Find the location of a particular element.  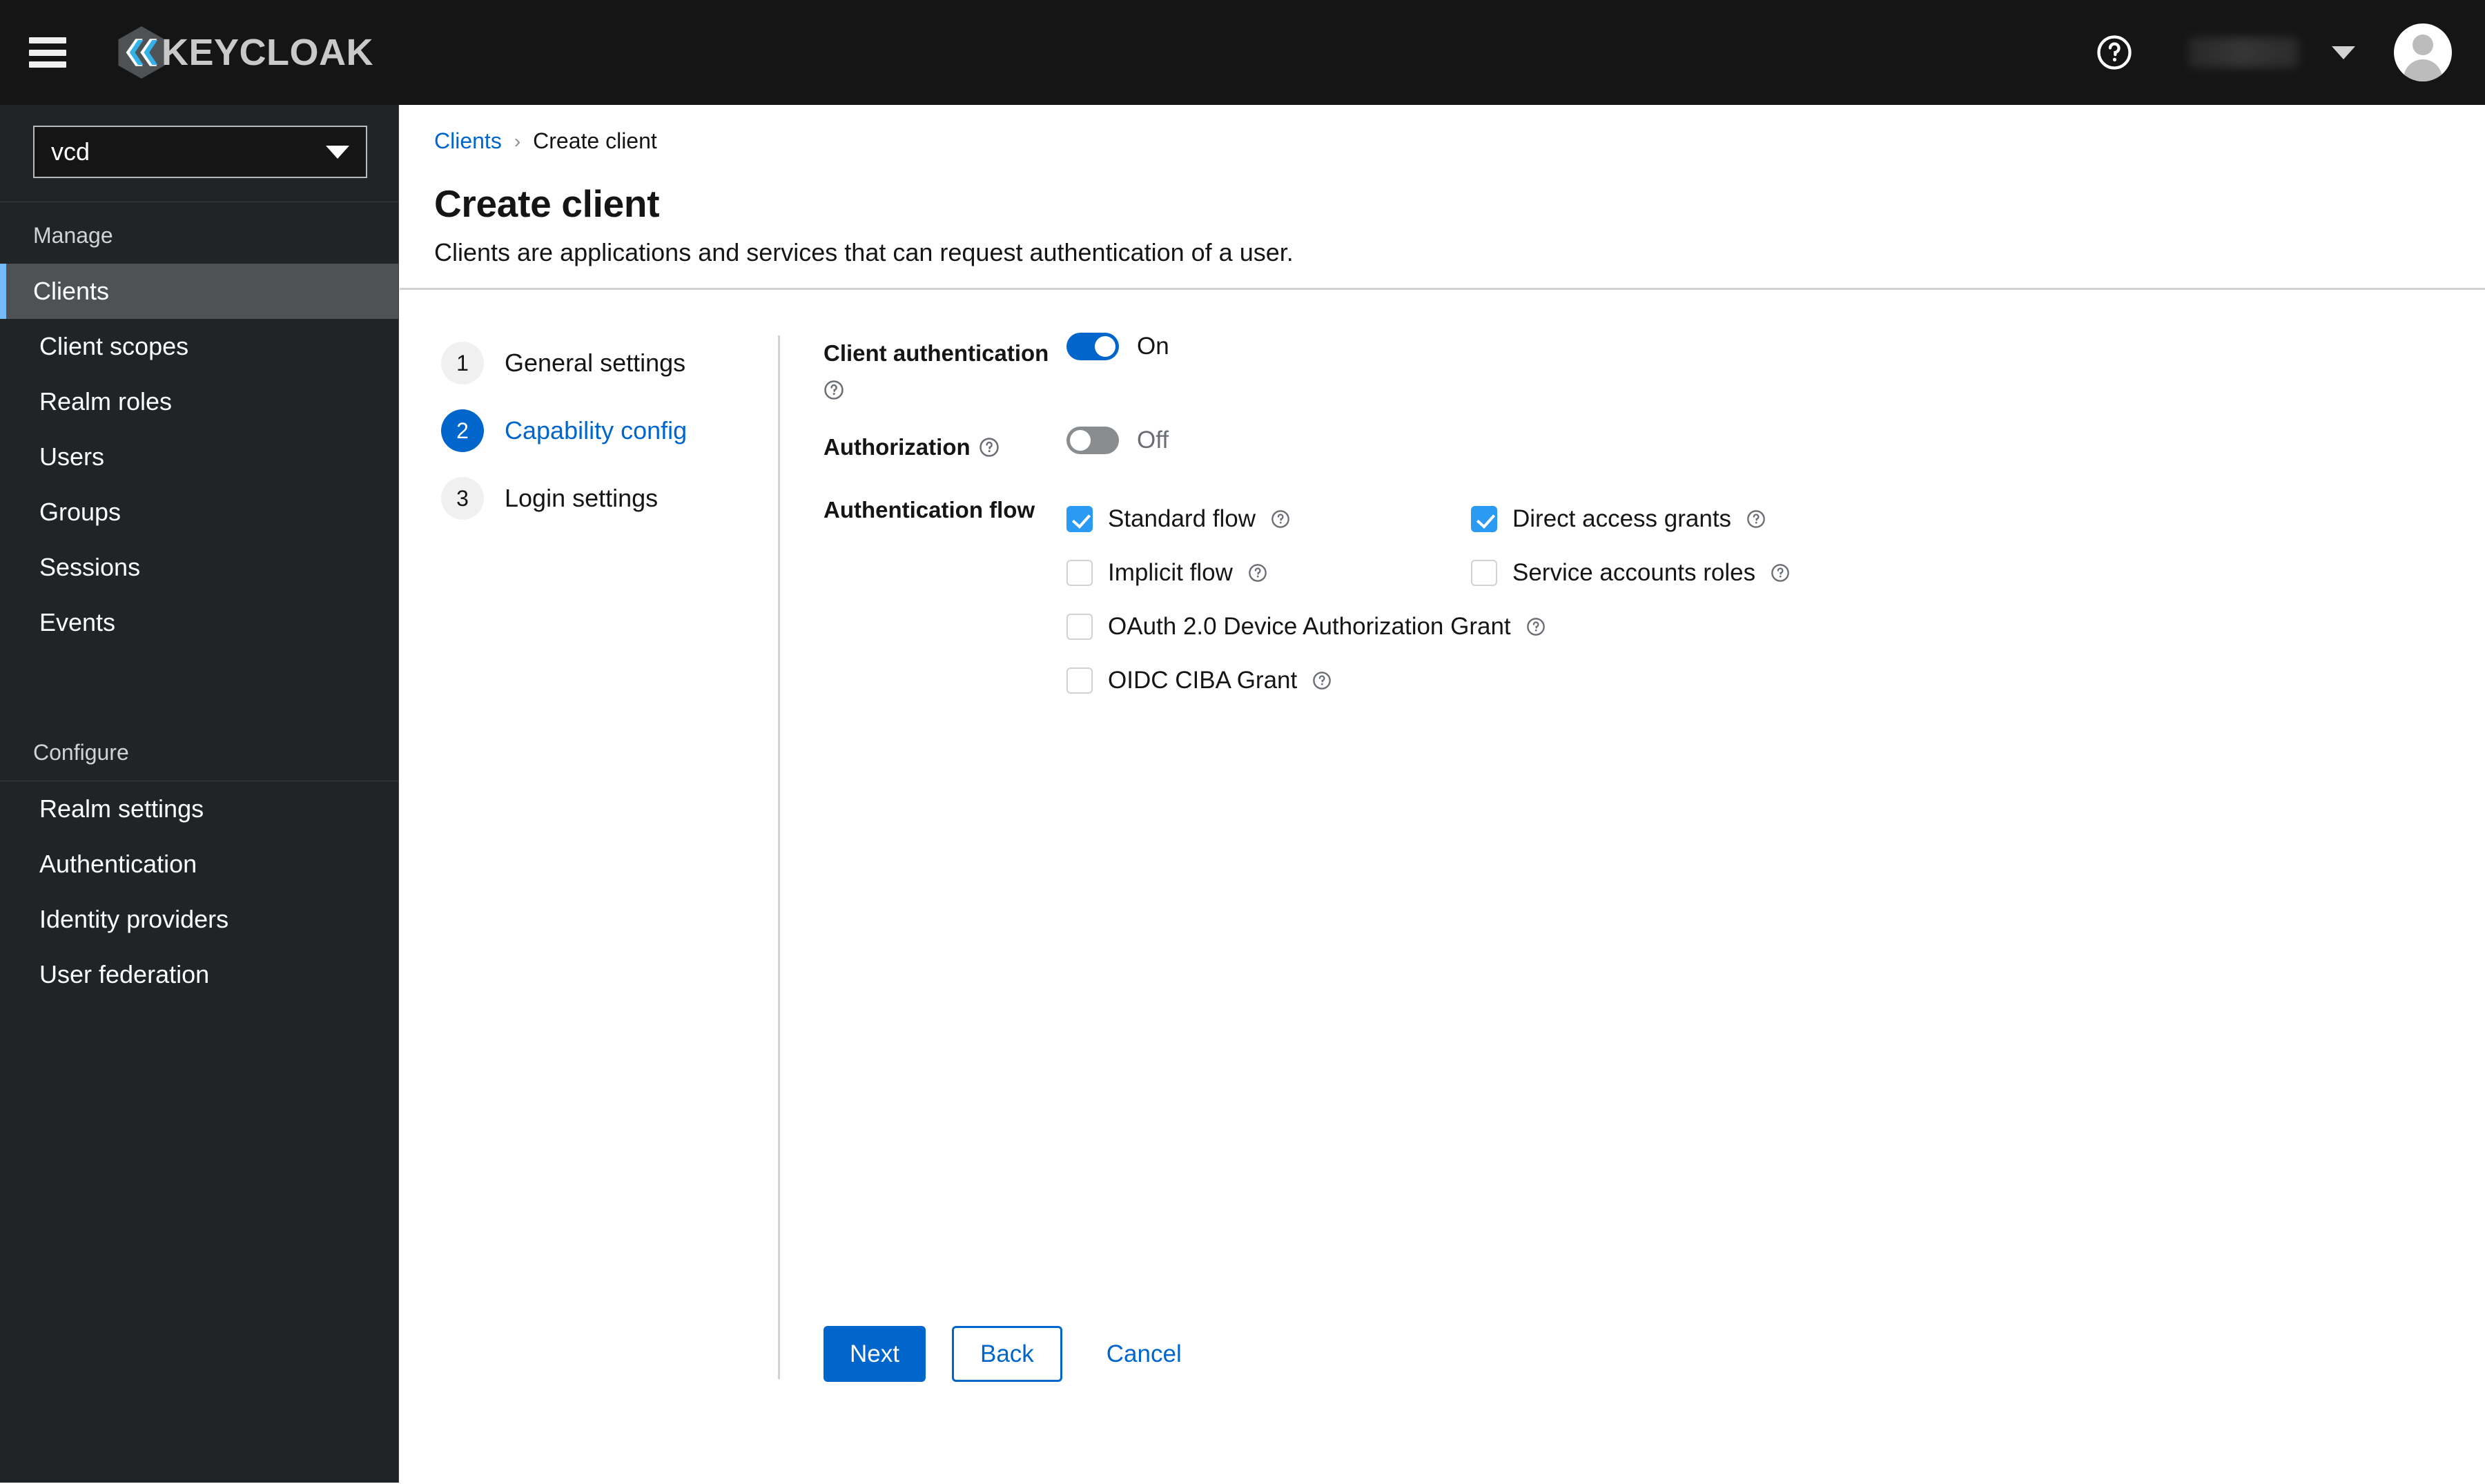

realm-selector: vcd is located at coordinates (200, 152).